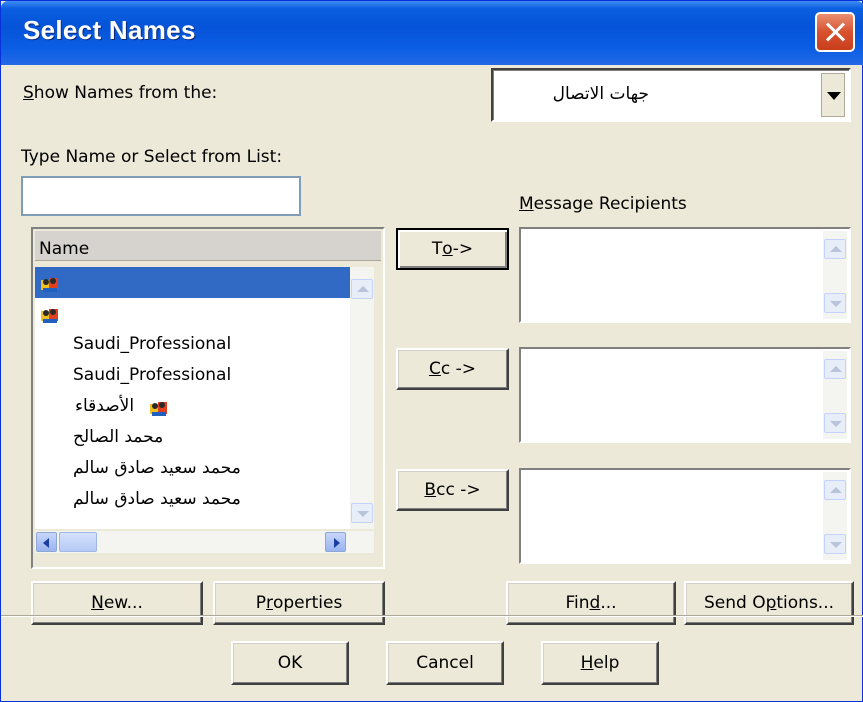 The height and width of the screenshot is (702, 863). Describe the element at coordinates (835, 32) in the screenshot. I see `close-button` at that location.